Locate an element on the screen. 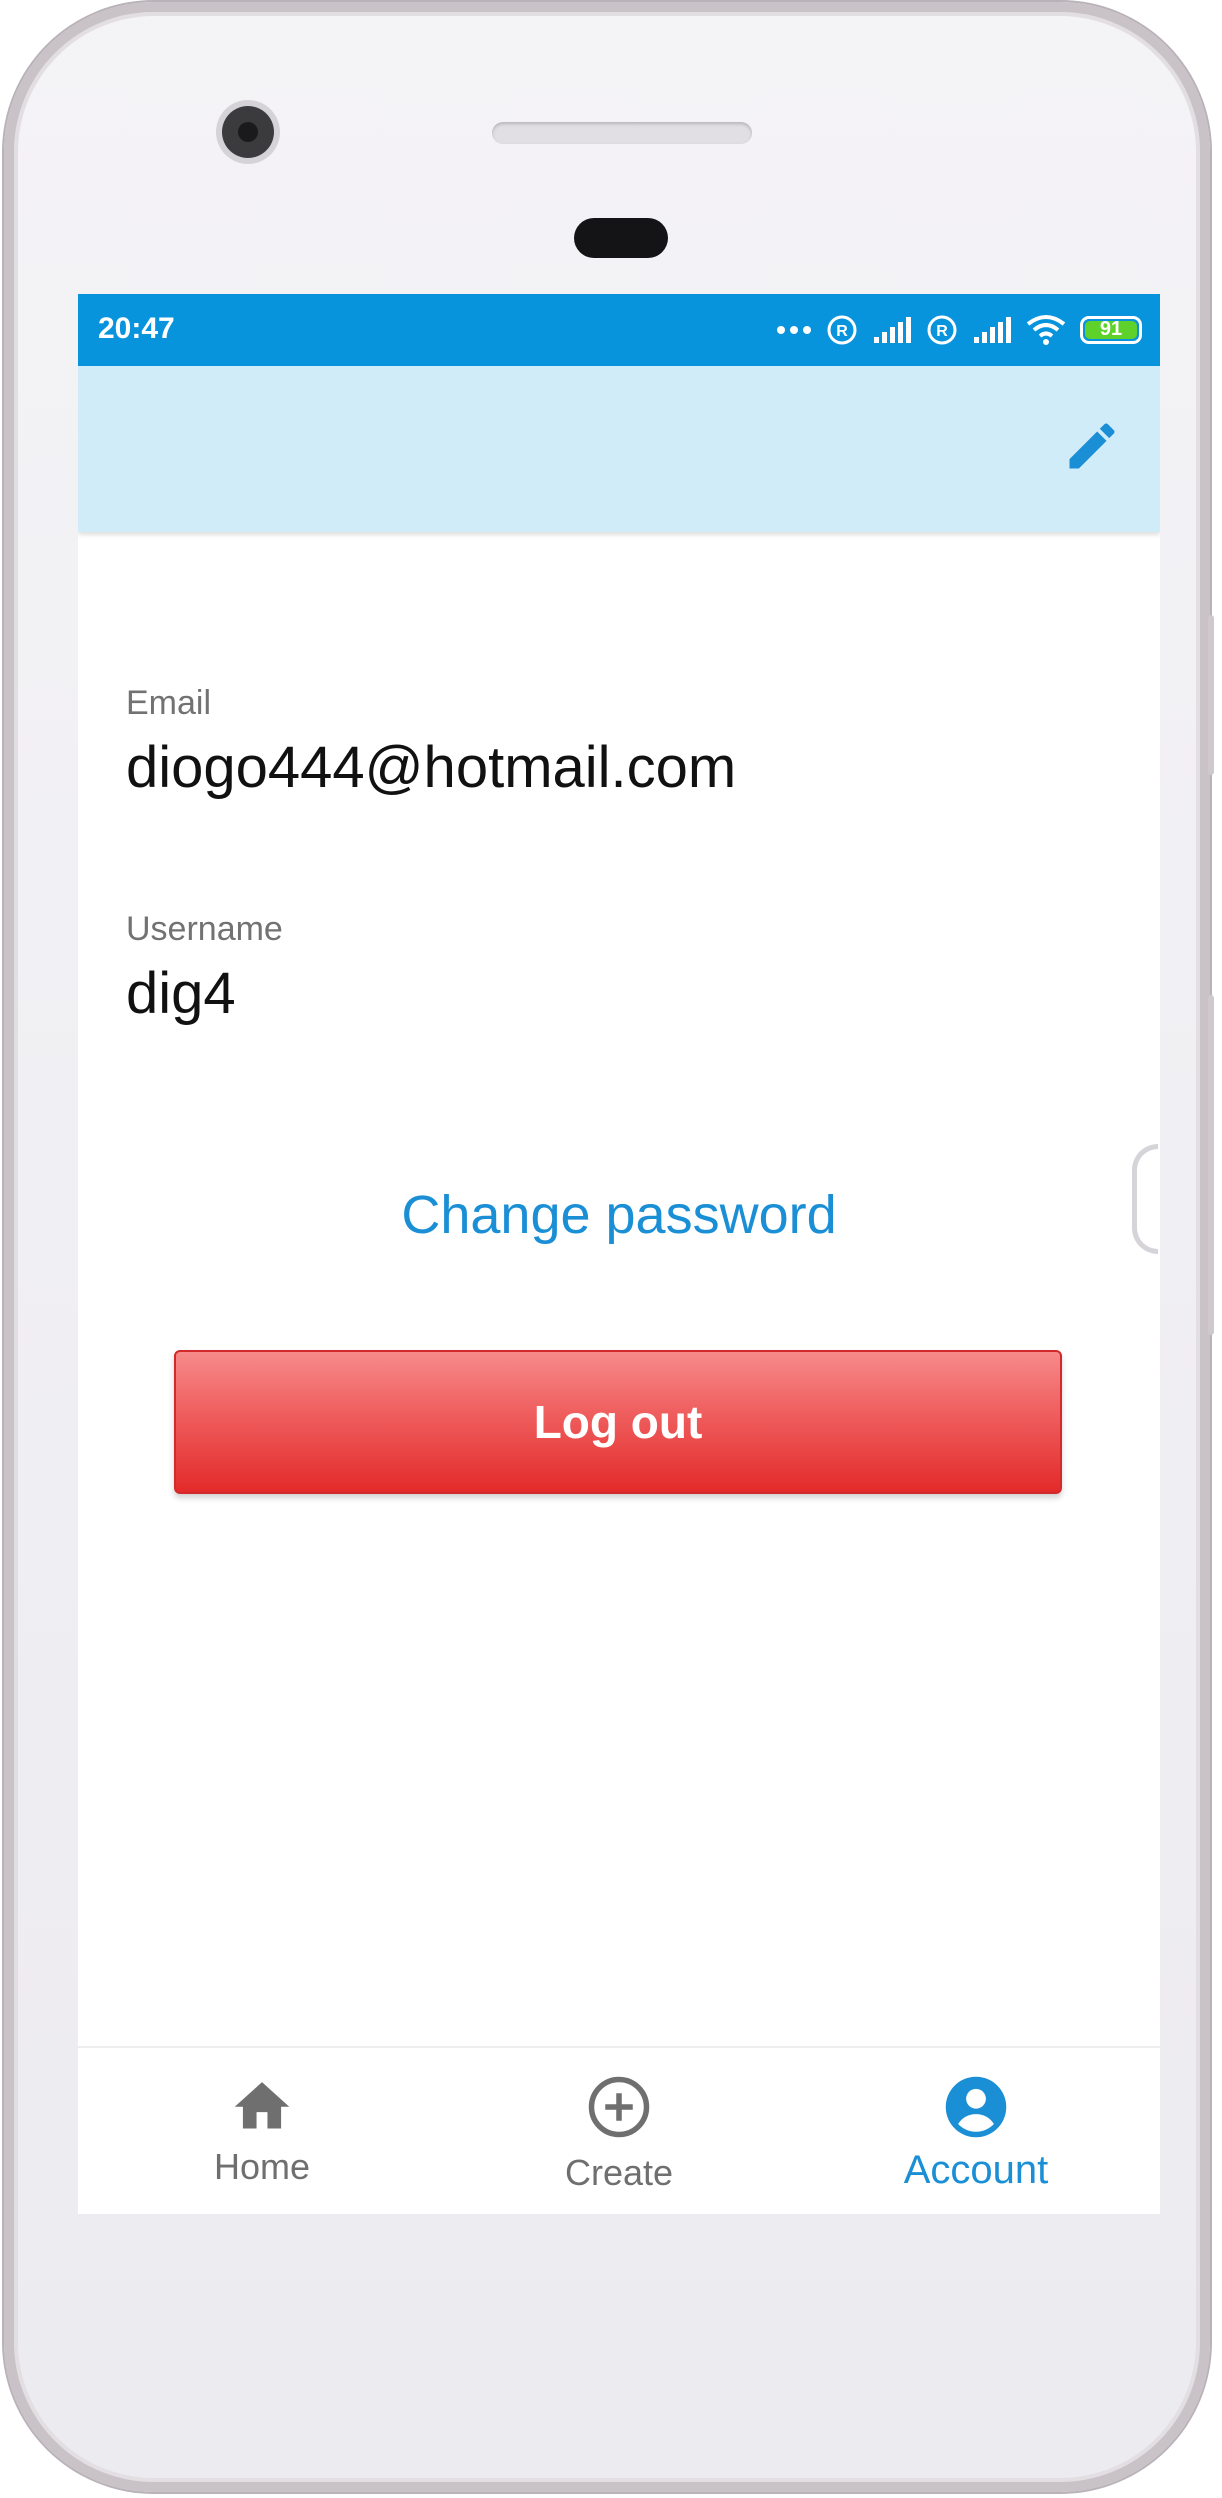 The image size is (1222, 2498). nav-item-create: Create is located at coordinates (619, 2131).